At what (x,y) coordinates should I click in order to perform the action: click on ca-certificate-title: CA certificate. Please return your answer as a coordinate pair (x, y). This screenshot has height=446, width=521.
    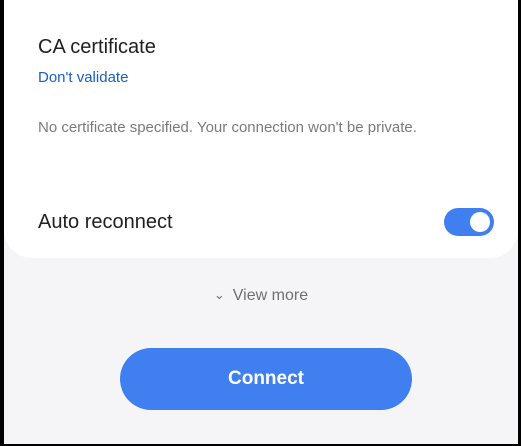
    Looking at the image, I should click on (97, 47).